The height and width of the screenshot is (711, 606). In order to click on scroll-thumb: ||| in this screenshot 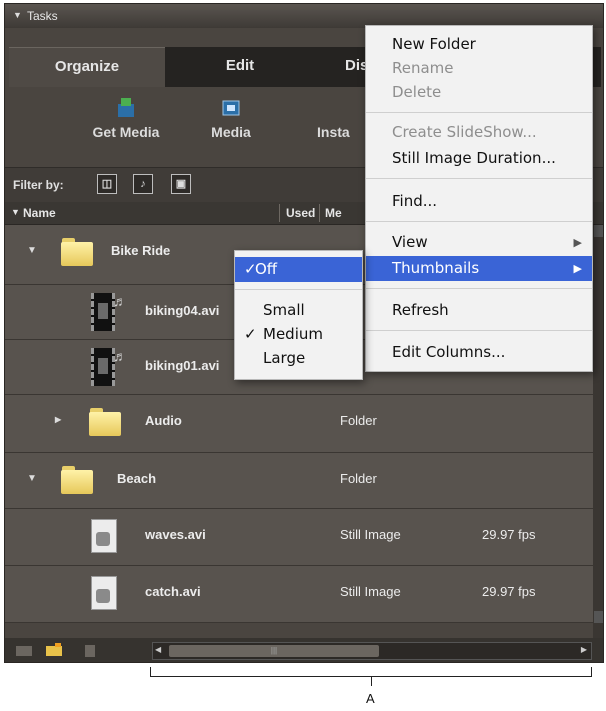, I will do `click(274, 651)`.